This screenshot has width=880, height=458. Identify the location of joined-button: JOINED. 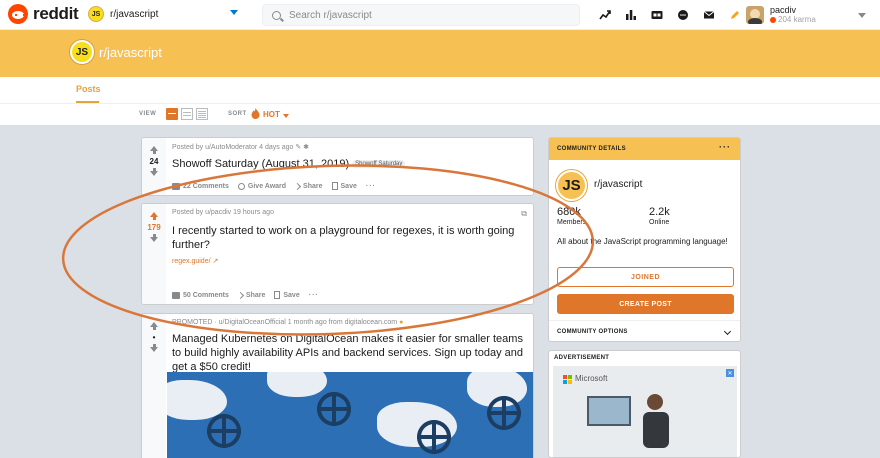
(645, 277).